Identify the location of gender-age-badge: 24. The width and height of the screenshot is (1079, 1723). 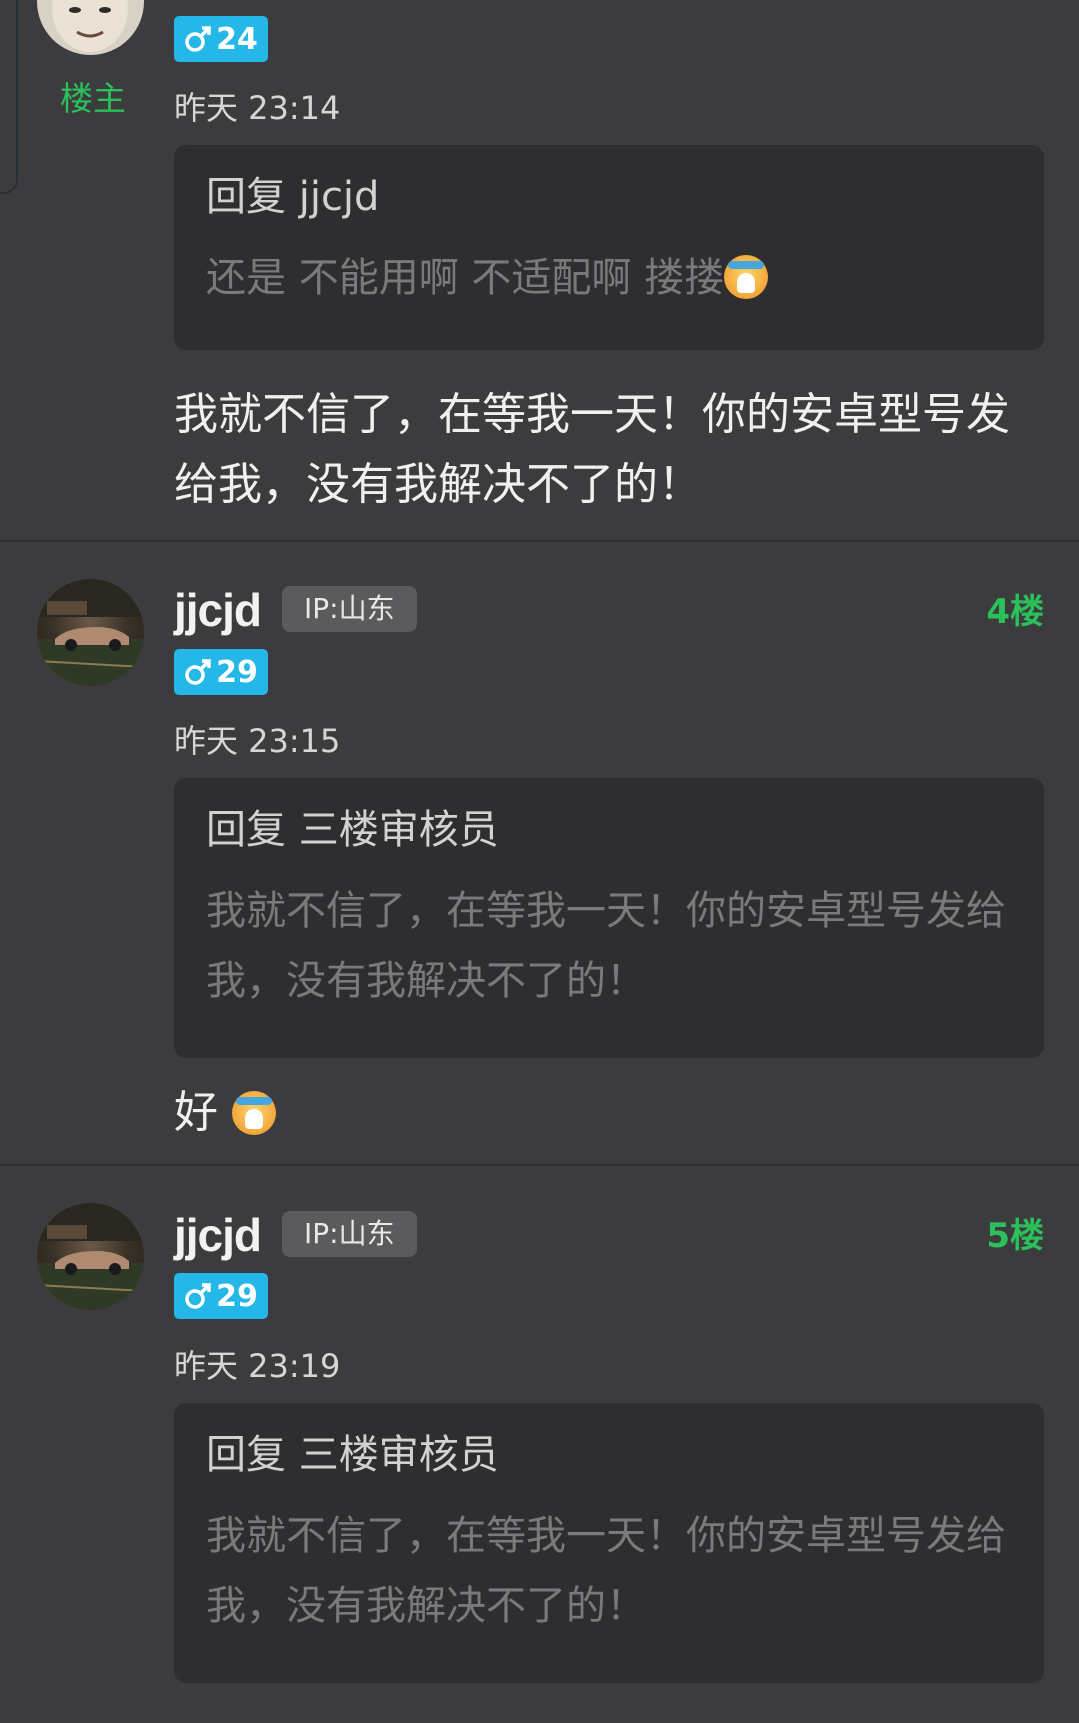
(221, 39).